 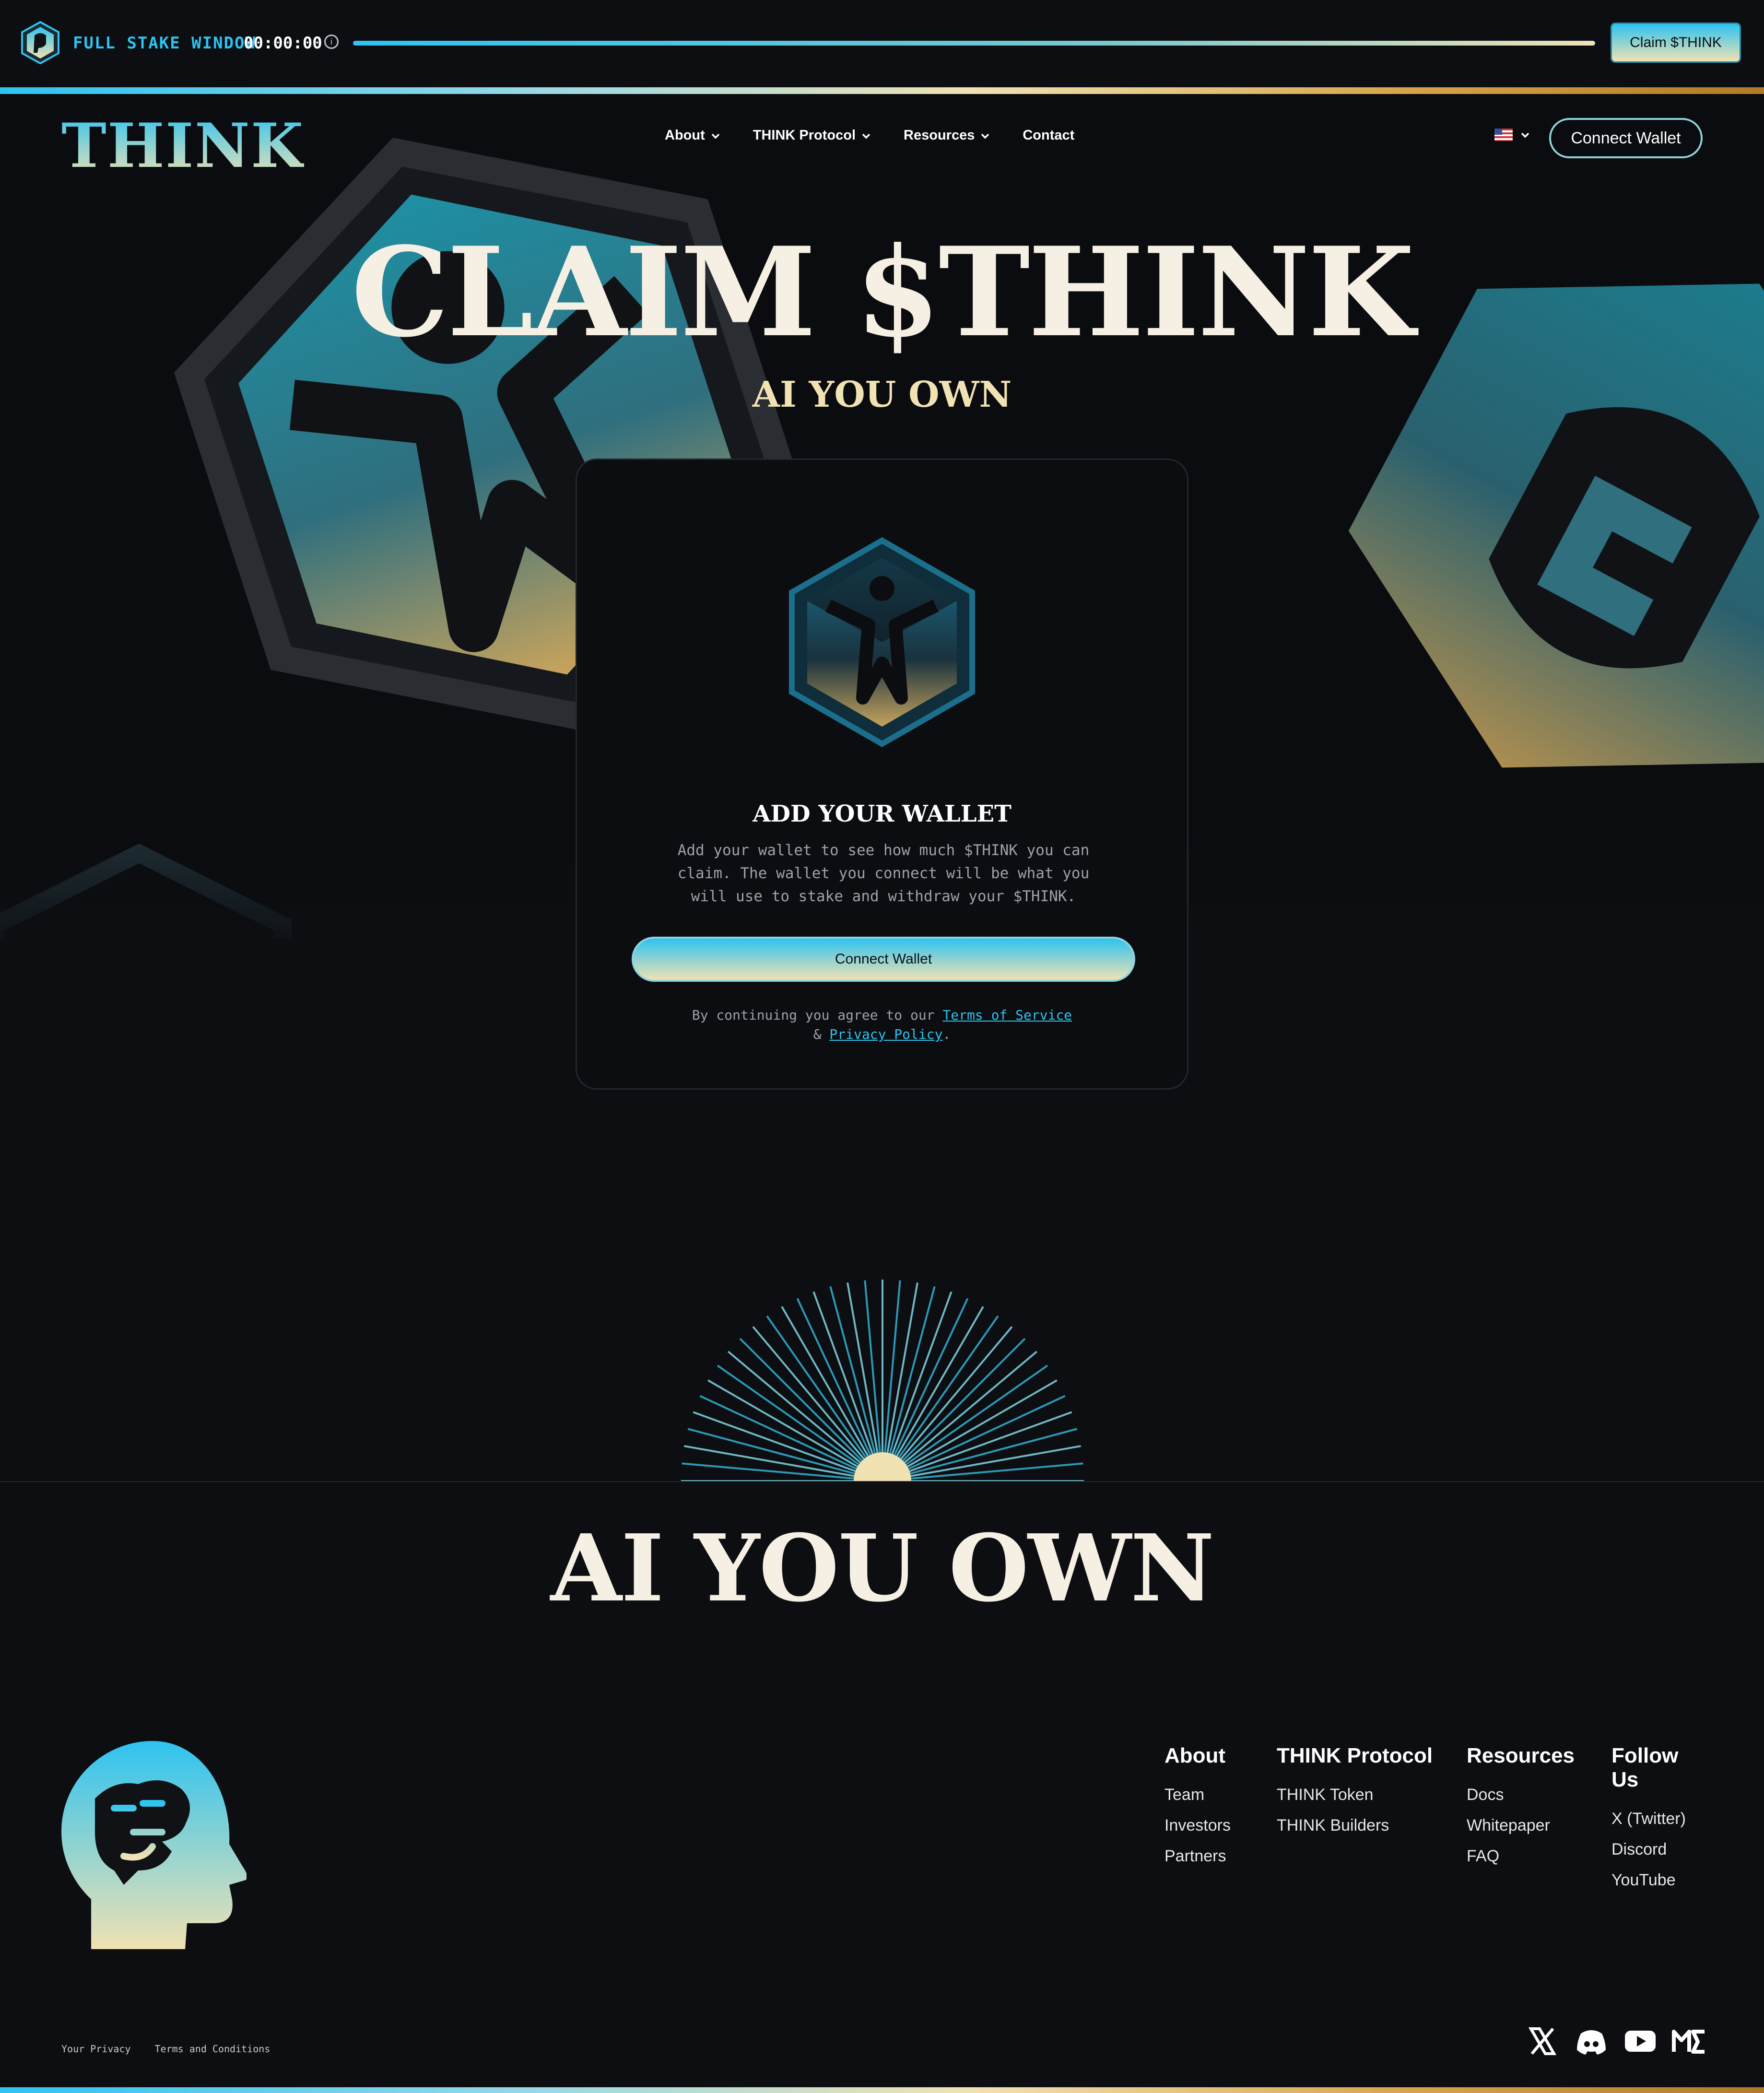 I want to click on nav-item-think-protocol: THINK Protocol, so click(x=813, y=135).